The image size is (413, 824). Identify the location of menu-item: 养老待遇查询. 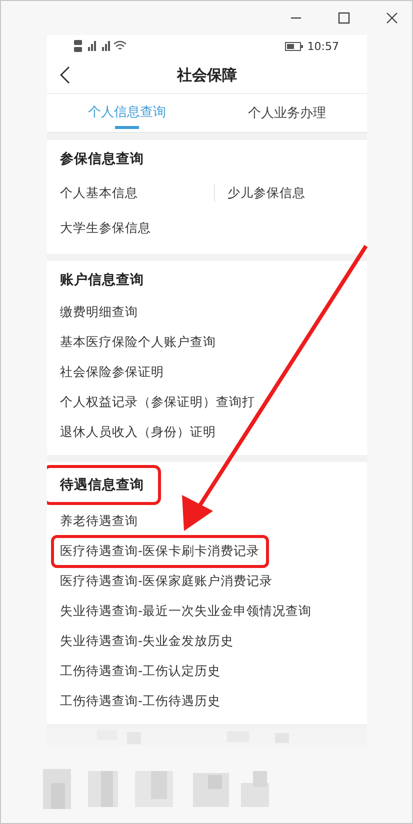
(99, 521).